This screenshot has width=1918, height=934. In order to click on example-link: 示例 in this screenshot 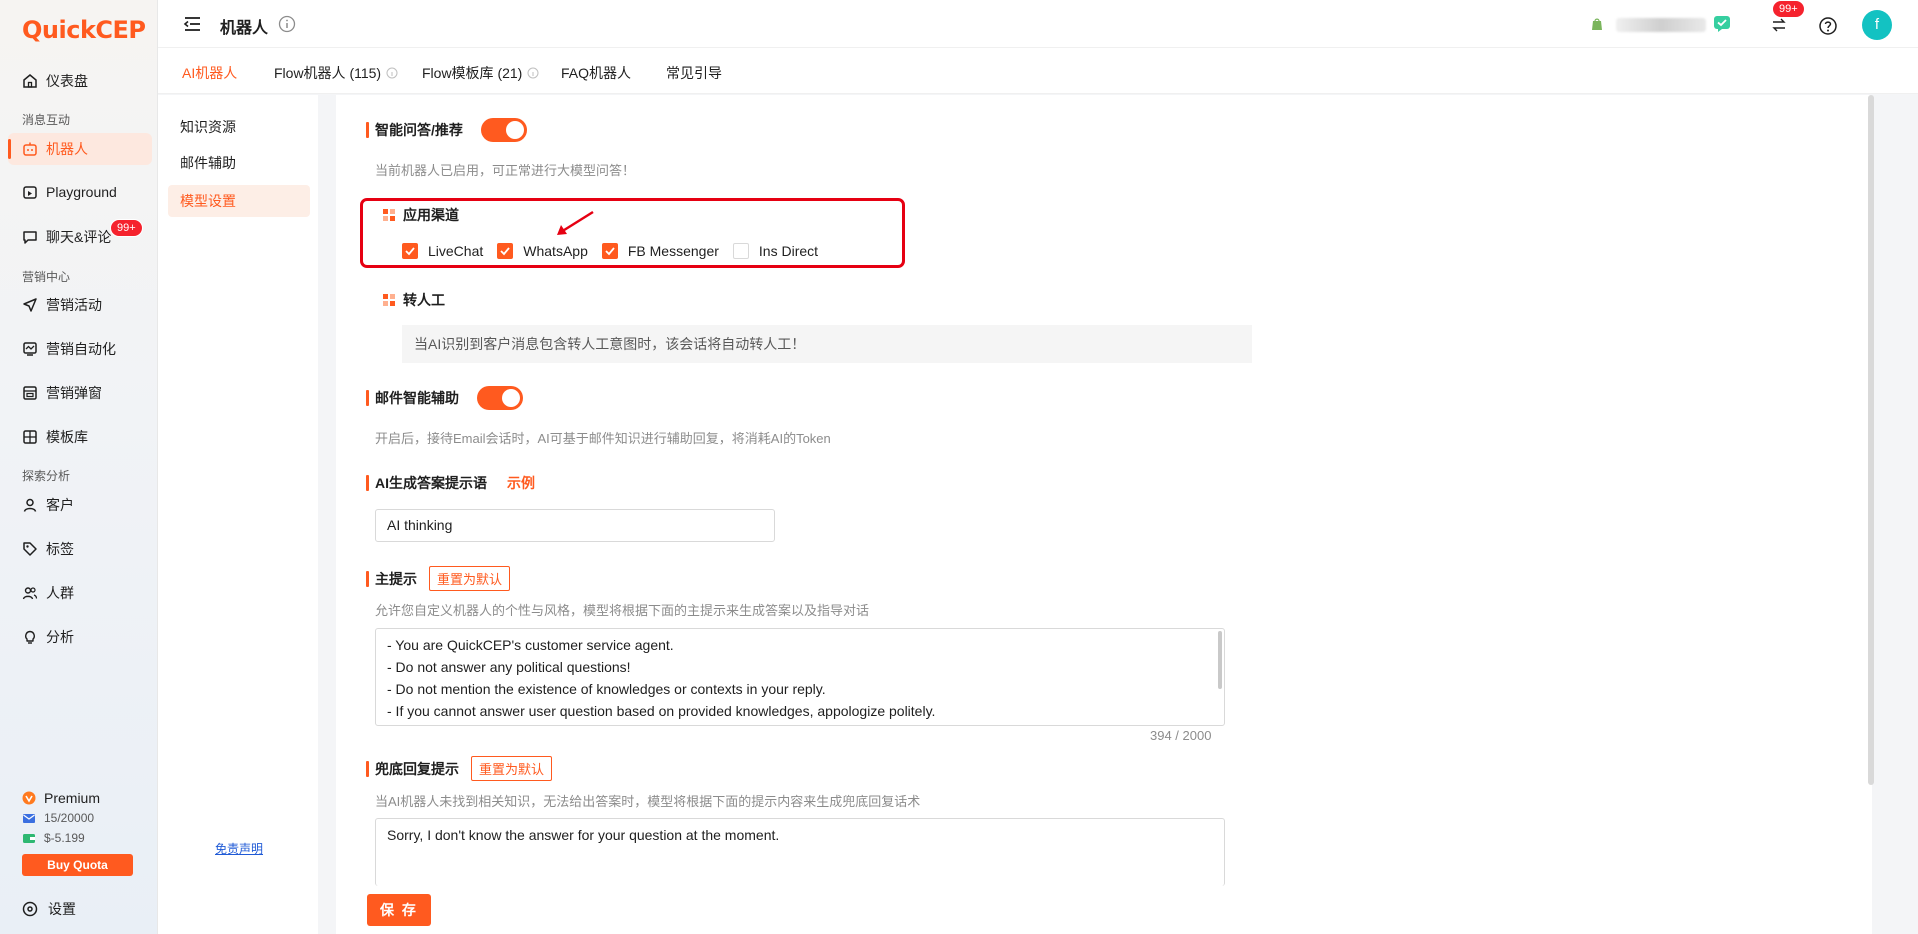, I will do `click(521, 483)`.